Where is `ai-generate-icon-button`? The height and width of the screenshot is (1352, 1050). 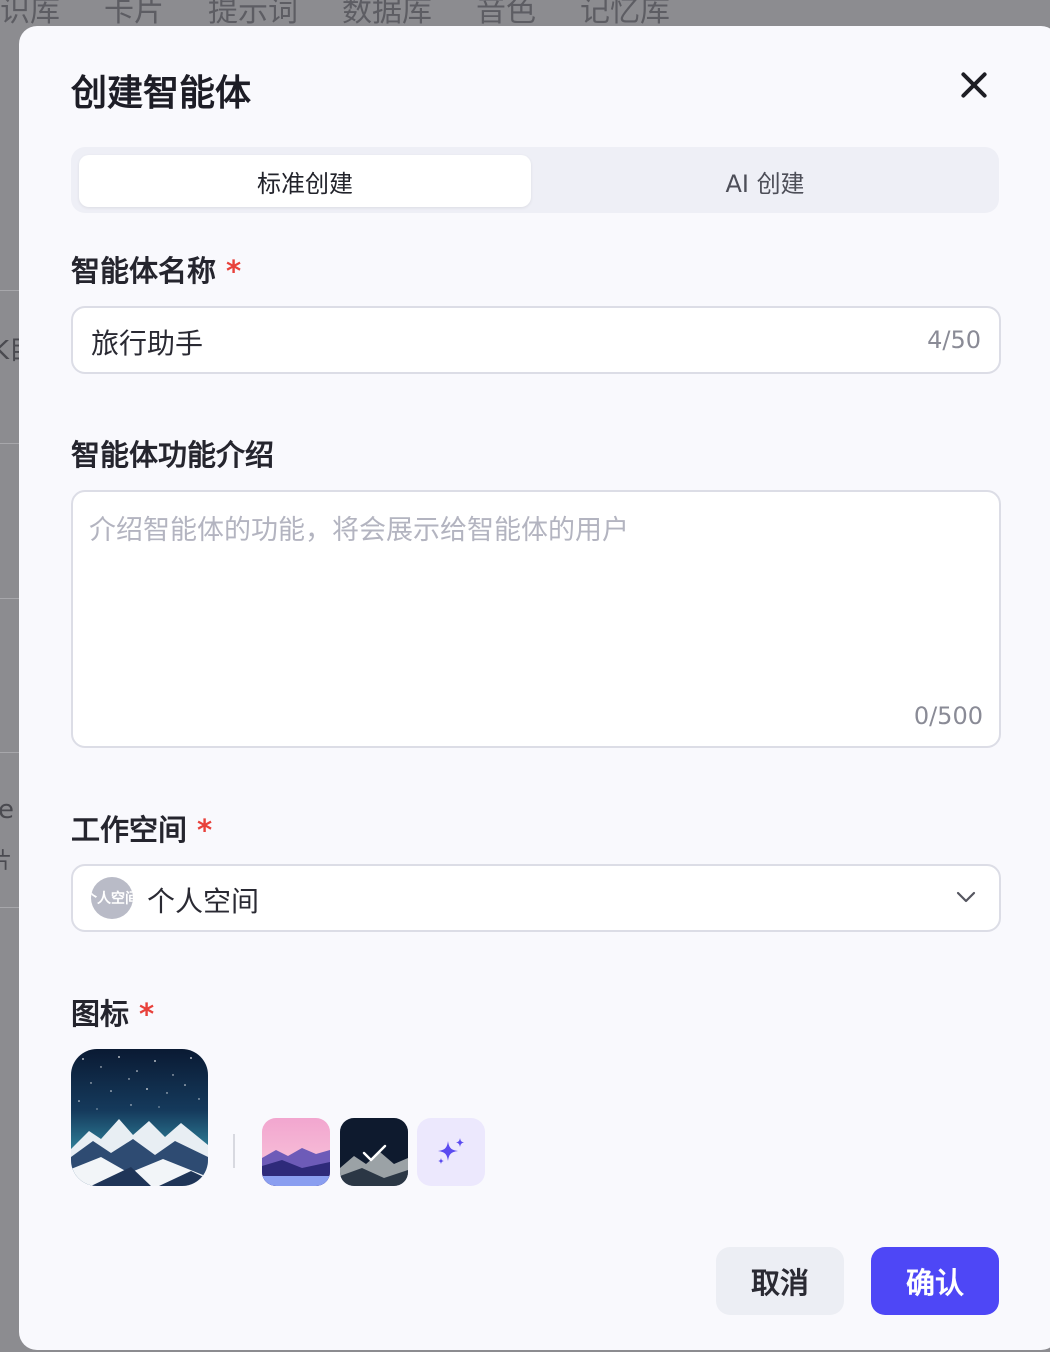
ai-generate-icon-button is located at coordinates (451, 1152).